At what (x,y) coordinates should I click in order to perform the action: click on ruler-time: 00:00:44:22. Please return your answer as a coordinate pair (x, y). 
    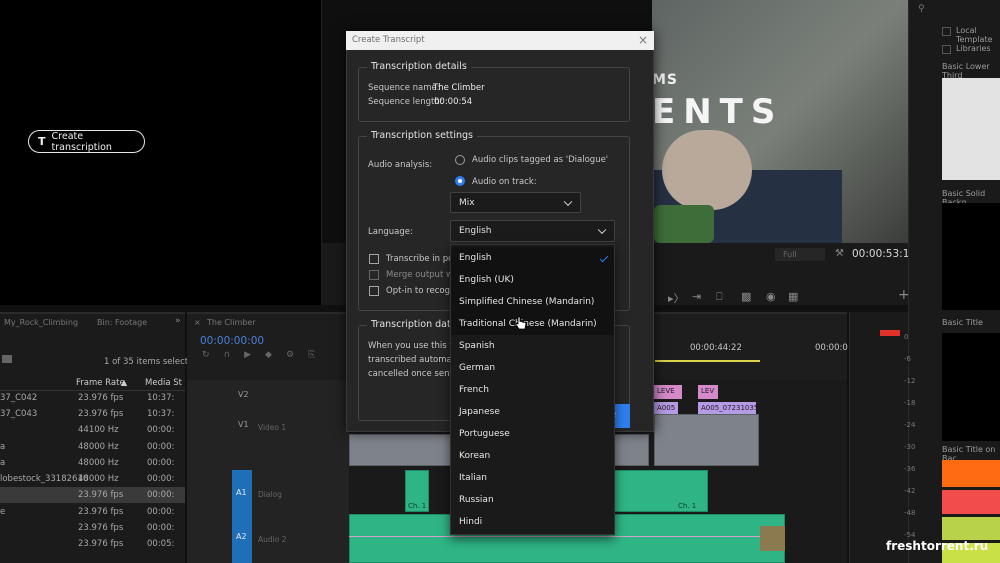
    Looking at the image, I should click on (716, 348).